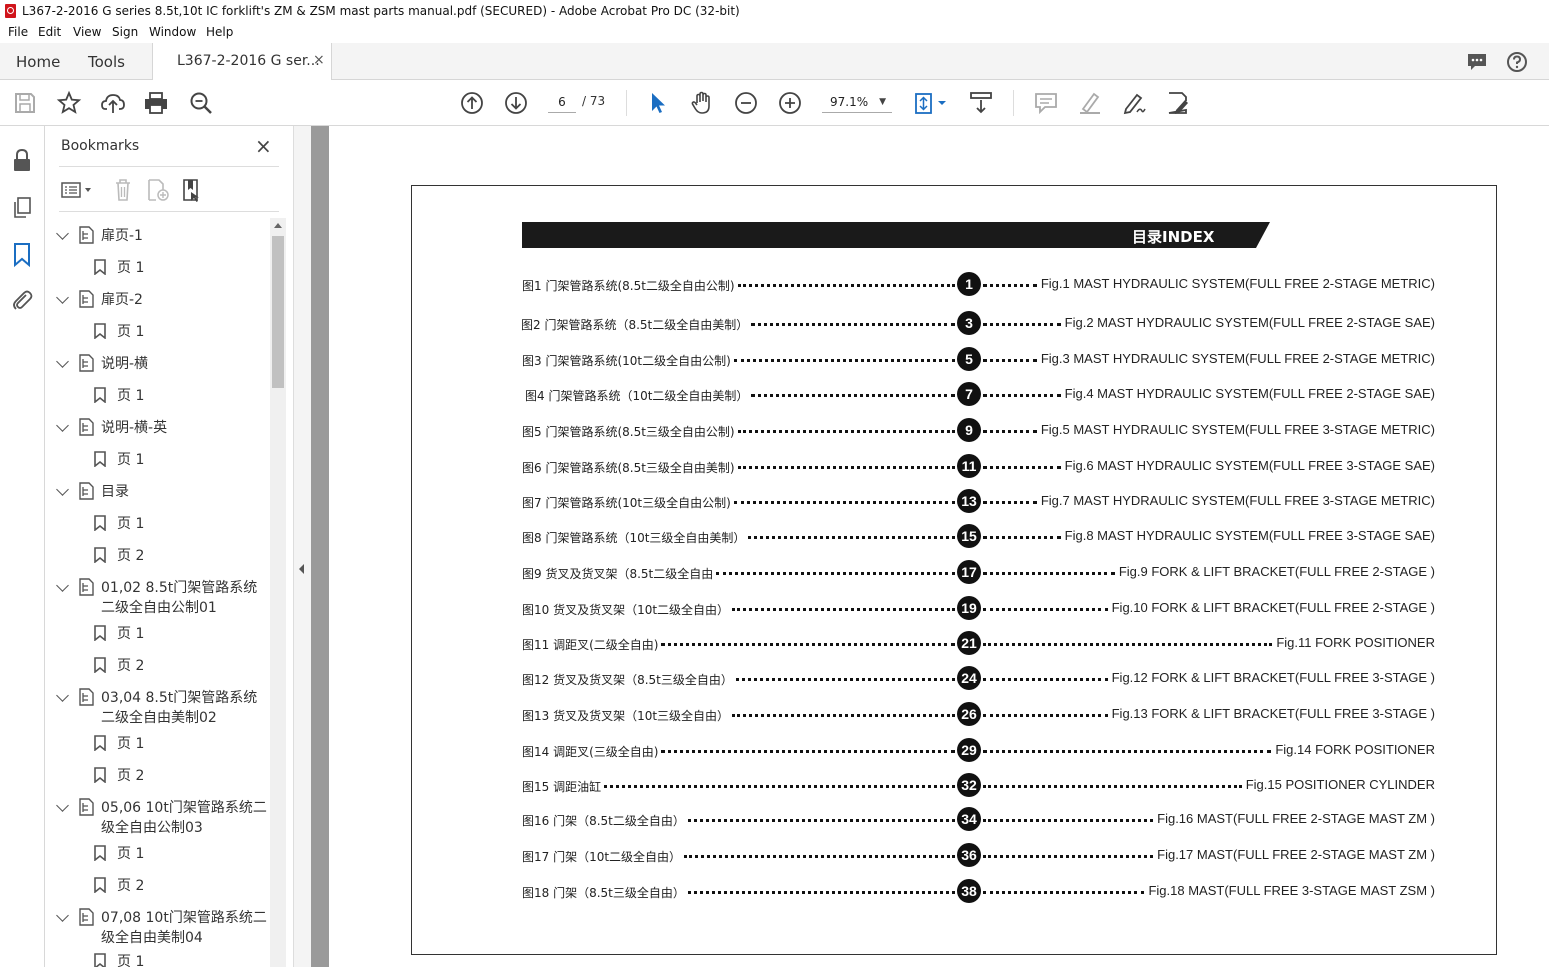 This screenshot has height=967, width=1549. I want to click on fit-page-icon, so click(931, 103).